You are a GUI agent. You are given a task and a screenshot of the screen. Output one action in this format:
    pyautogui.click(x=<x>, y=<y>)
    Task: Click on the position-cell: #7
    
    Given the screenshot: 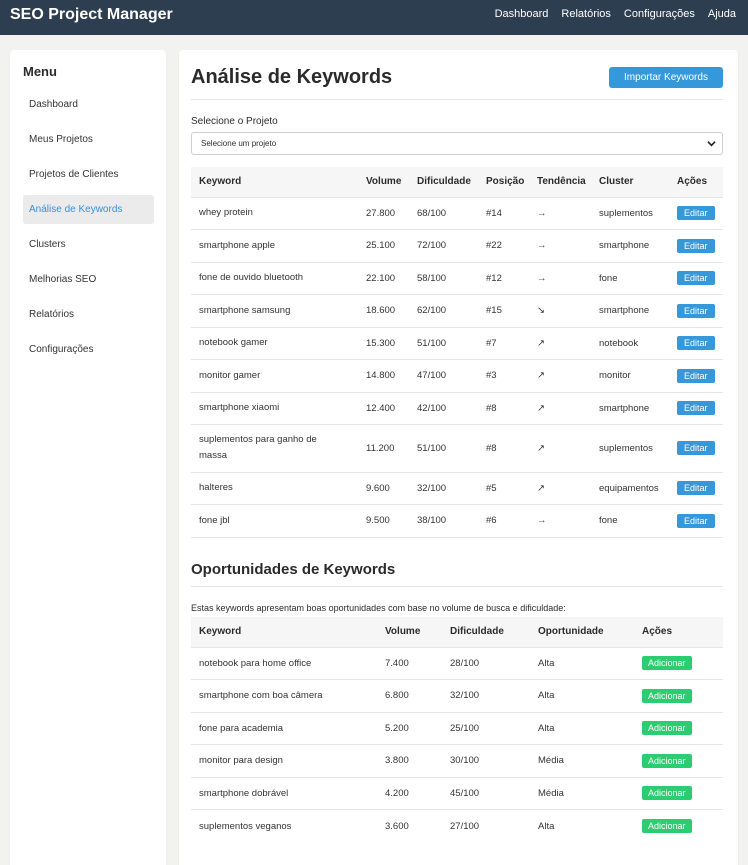 What is the action you would take?
    pyautogui.click(x=503, y=342)
    